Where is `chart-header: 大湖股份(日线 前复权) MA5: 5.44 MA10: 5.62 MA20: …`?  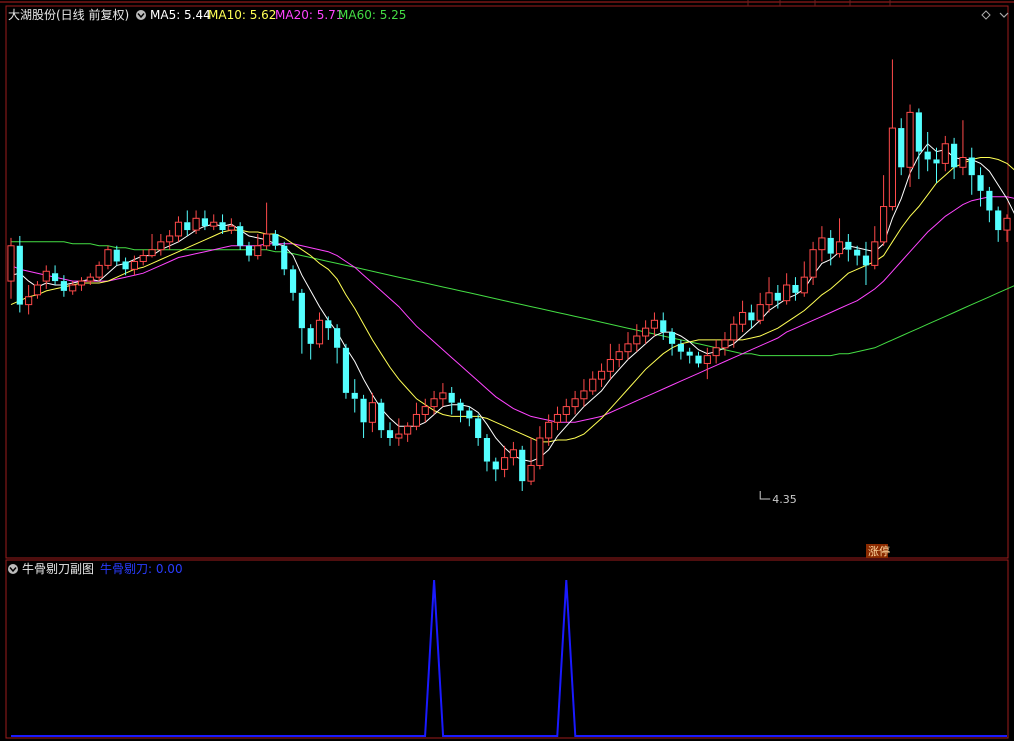 chart-header: 大湖股份(日线 前复权) MA5: 5.44 MA10: 5.62 MA20: … is located at coordinates (508, 14).